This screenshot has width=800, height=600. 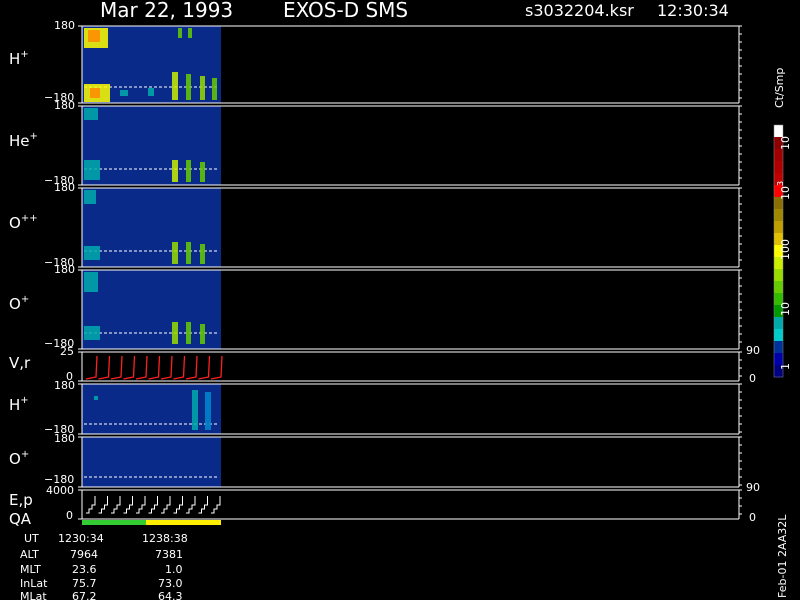 What do you see at coordinates (153, 505) in the screenshot?
I see `ep-trace` at bounding box center [153, 505].